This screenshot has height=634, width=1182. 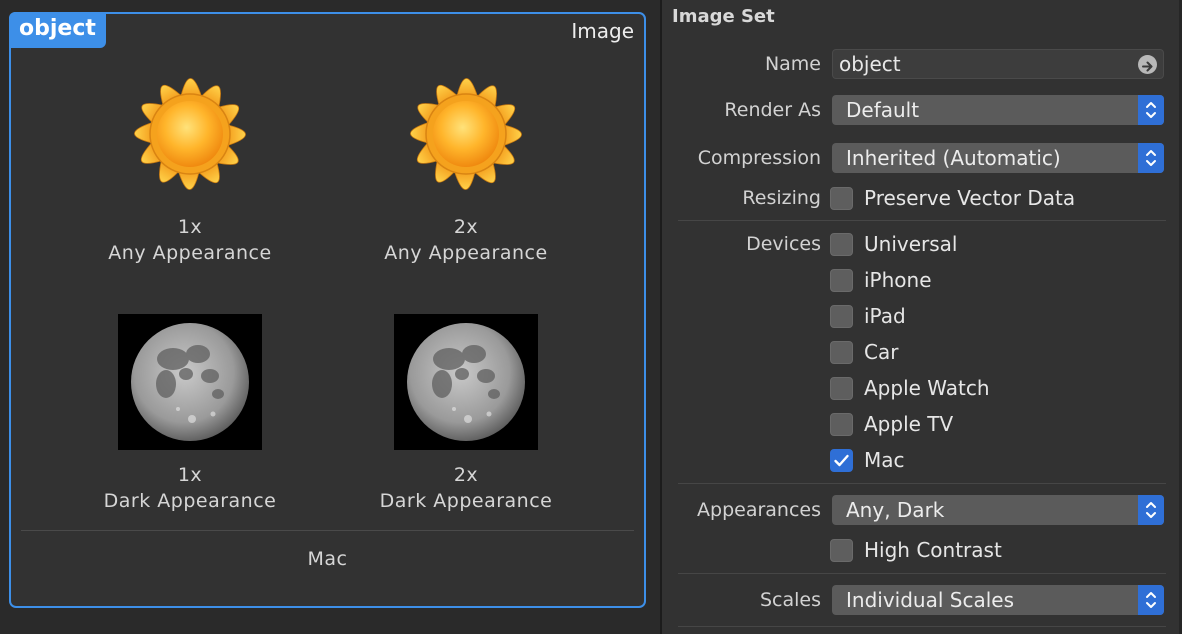 I want to click on device-checkbox-apple-watch: Apple Watch, so click(x=910, y=388).